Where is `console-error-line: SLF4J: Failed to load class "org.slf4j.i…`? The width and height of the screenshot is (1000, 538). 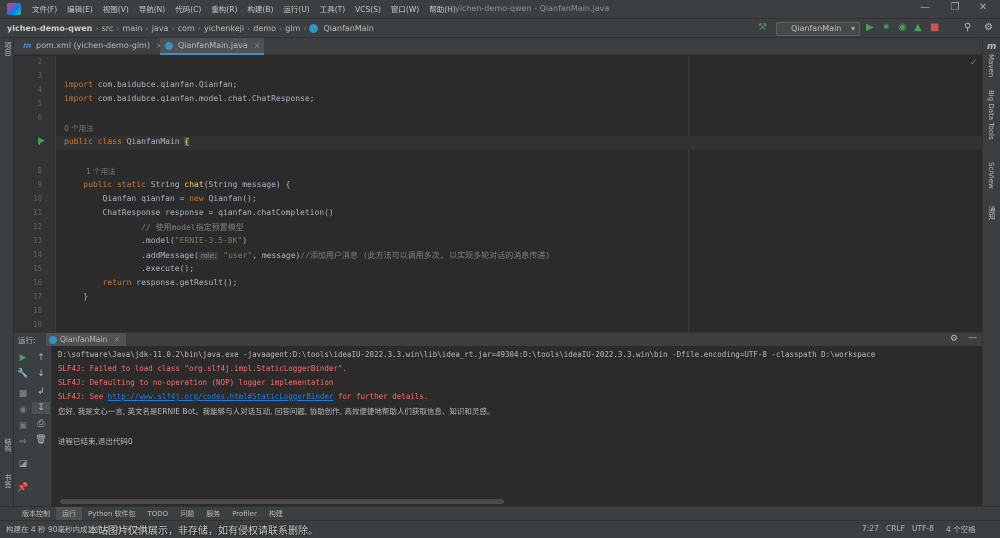
console-error-line: SLF4J: Failed to load class "org.slf4j.i… is located at coordinates (202, 368).